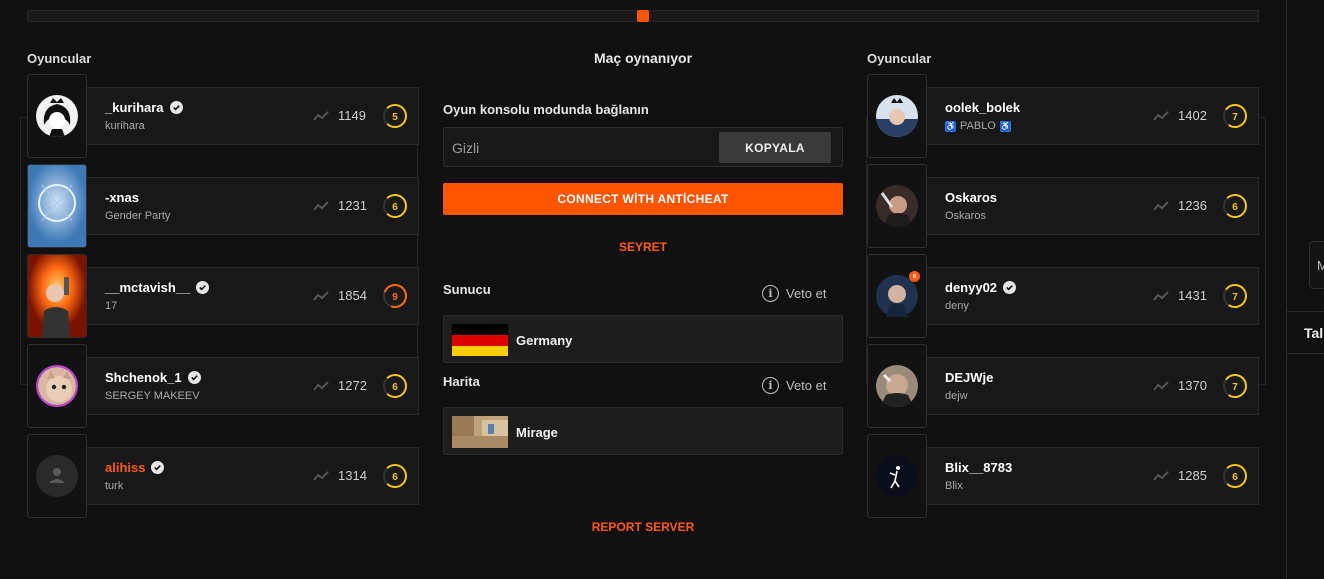 This screenshot has width=1324, height=579. Describe the element at coordinates (223, 386) in the screenshot. I see `player-card: Shchenok_1 SERGEY MAKEEV 1272 6` at that location.